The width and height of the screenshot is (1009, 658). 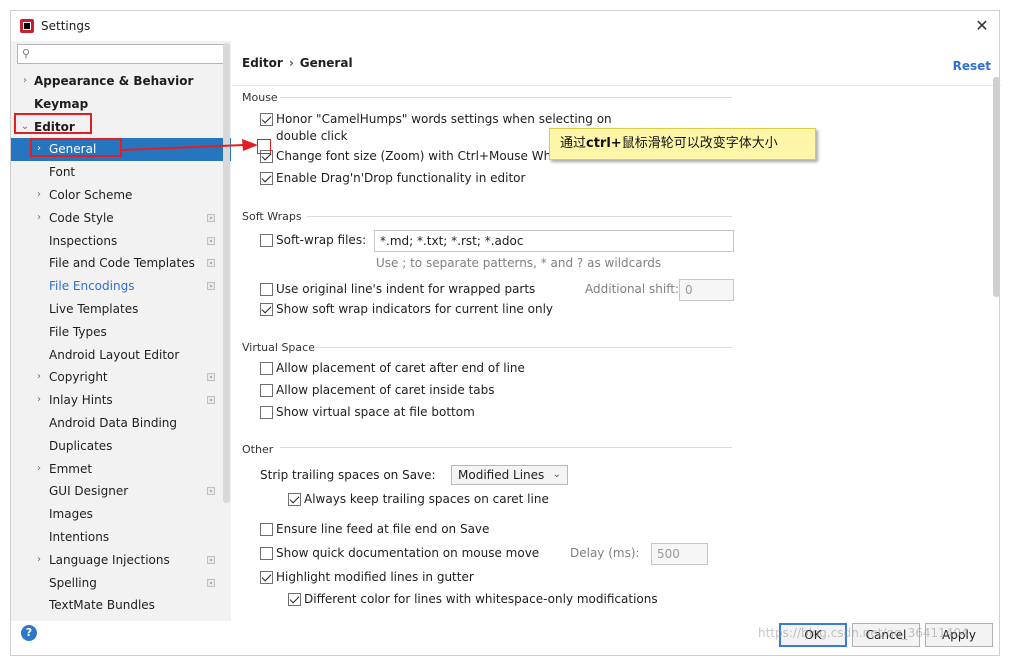 What do you see at coordinates (632, 289) in the screenshot?
I see `additional-shift-label: Additional shift:` at bounding box center [632, 289].